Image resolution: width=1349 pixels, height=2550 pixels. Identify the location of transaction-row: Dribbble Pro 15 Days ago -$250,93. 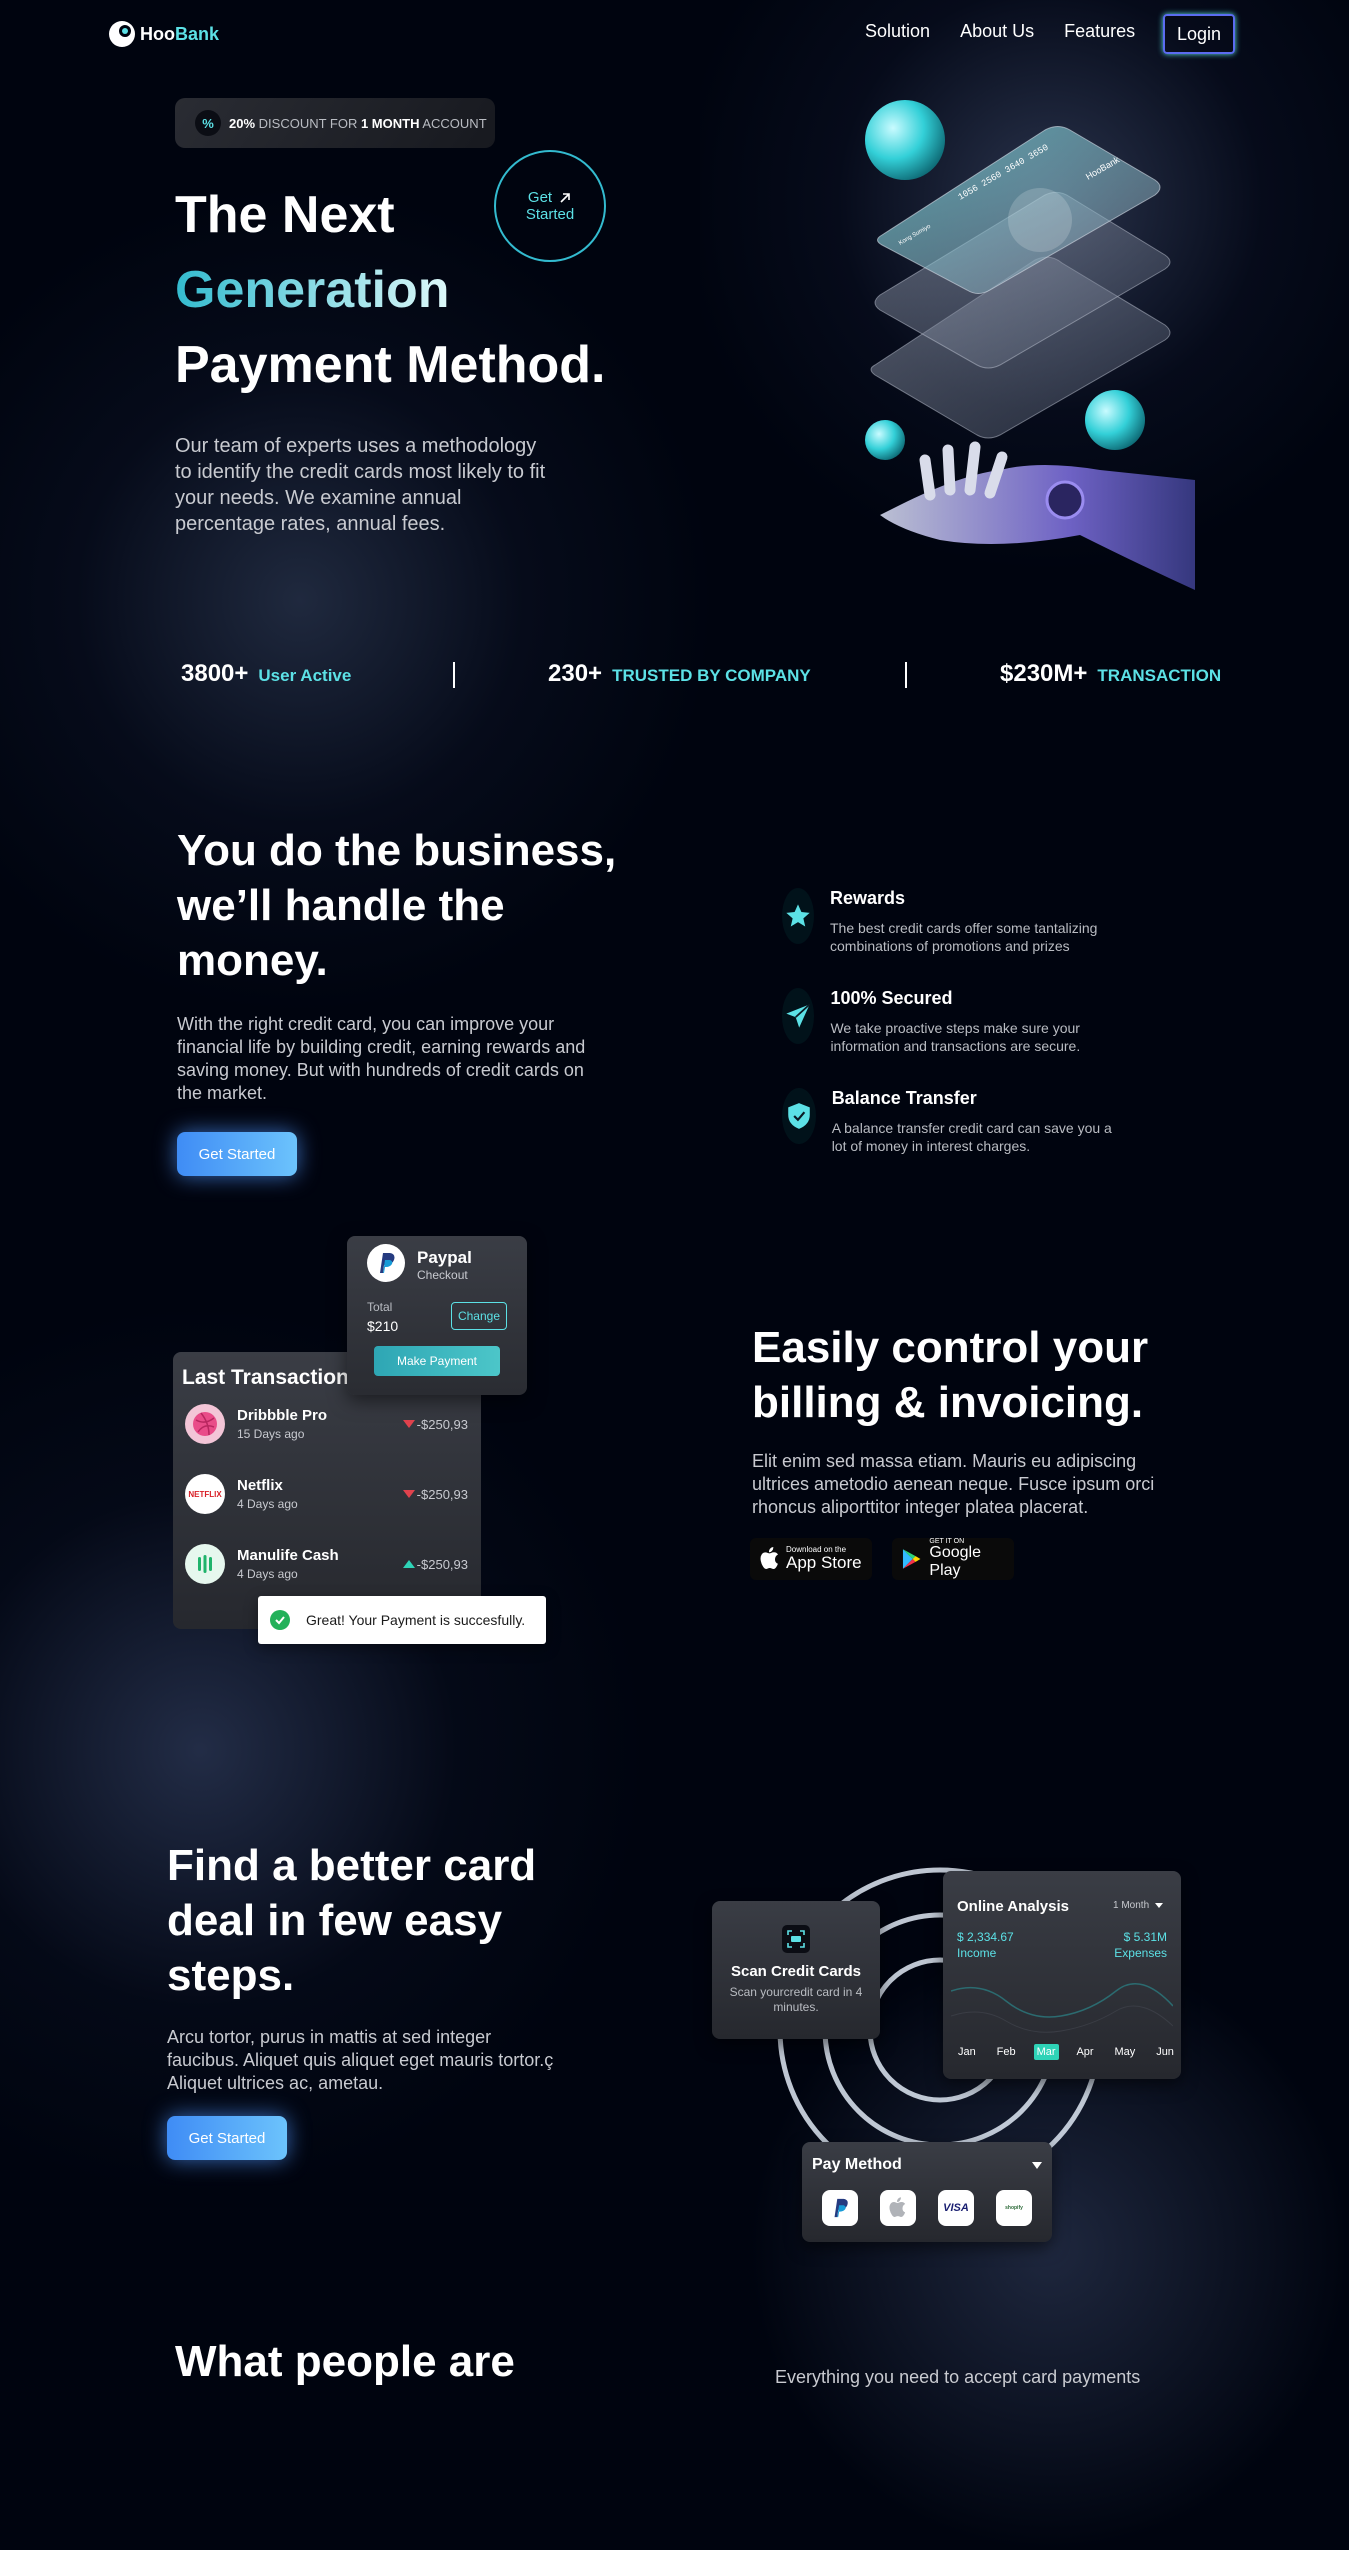
(326, 1424).